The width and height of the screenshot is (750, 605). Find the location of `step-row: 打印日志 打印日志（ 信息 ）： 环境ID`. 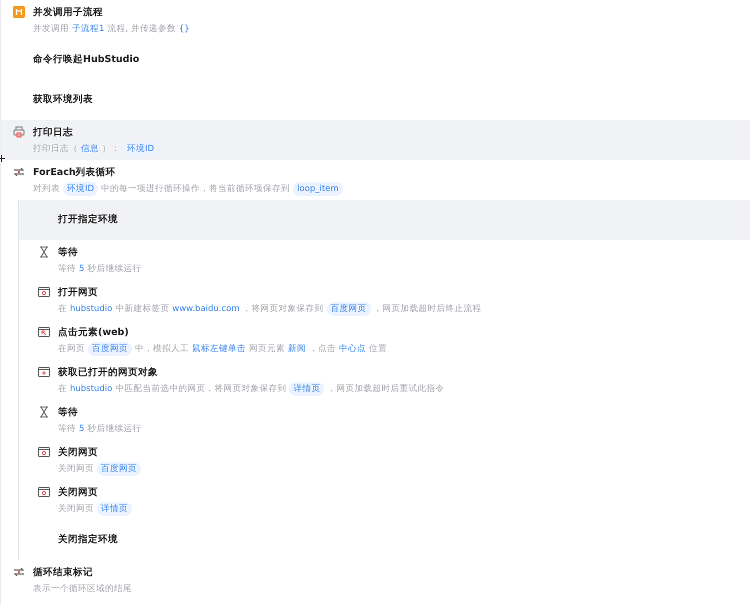

step-row: 打印日志 打印日志（ 信息 ）： 环境ID is located at coordinates (375, 140).